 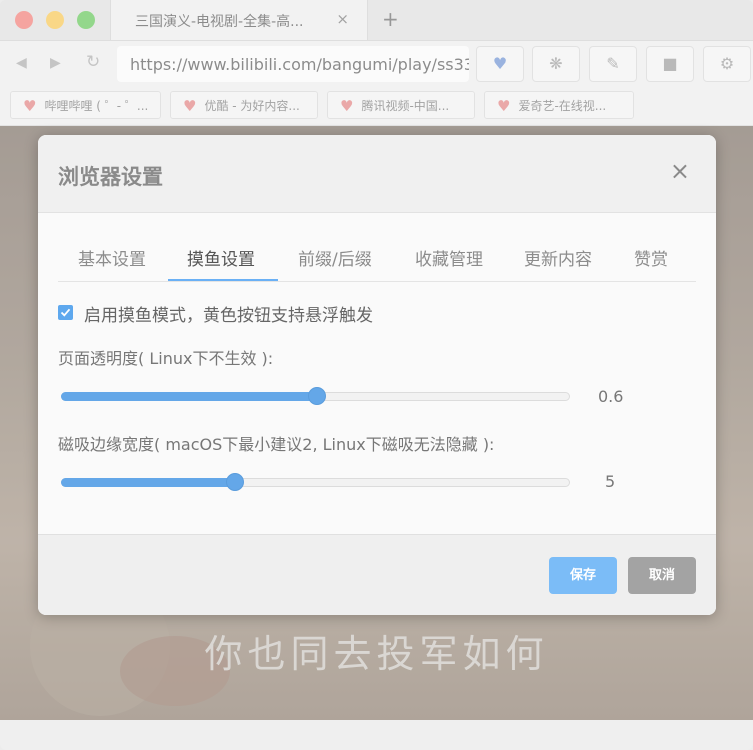 What do you see at coordinates (235, 482) in the screenshot?
I see `snap-width-slider-thumb` at bounding box center [235, 482].